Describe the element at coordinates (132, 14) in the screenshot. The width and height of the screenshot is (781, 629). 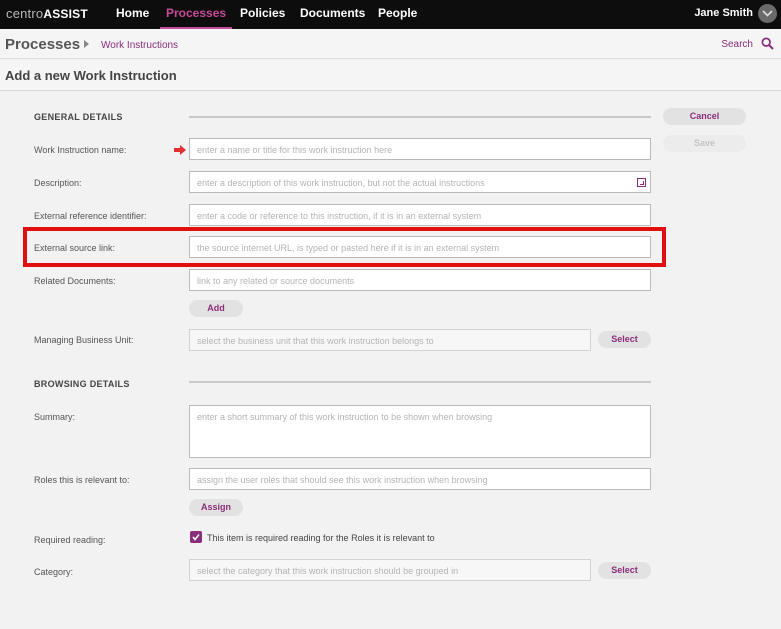
I see `nav-item-home: Home` at that location.